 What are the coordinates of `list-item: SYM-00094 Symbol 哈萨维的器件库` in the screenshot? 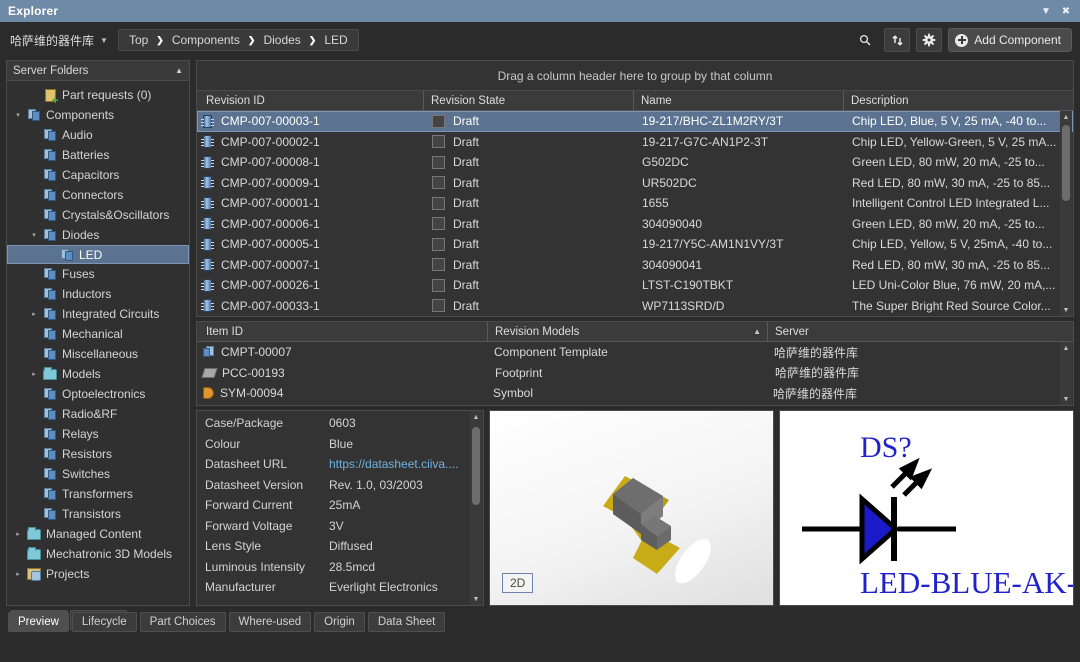 It's located at (635, 393).